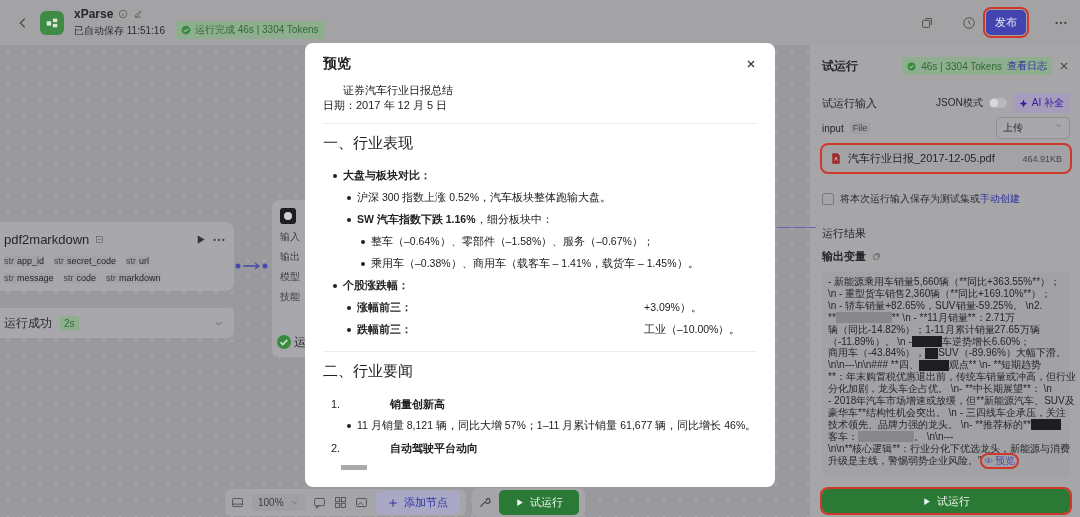  I want to click on section-title: 运行结果, so click(844, 233).